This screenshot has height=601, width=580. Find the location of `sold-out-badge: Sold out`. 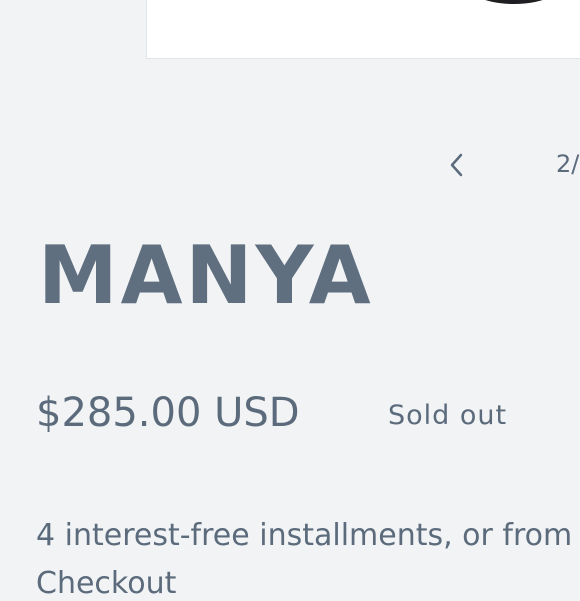

sold-out-badge: Sold out is located at coordinates (448, 415).